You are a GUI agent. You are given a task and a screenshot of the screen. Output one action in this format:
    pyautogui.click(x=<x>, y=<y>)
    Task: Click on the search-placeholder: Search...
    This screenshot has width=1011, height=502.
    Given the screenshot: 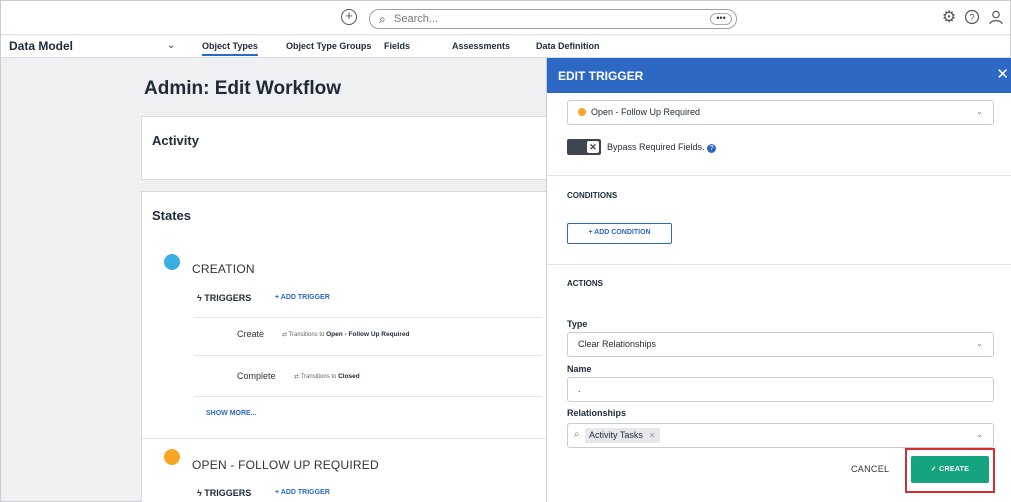 What is the action you would take?
    pyautogui.click(x=416, y=19)
    